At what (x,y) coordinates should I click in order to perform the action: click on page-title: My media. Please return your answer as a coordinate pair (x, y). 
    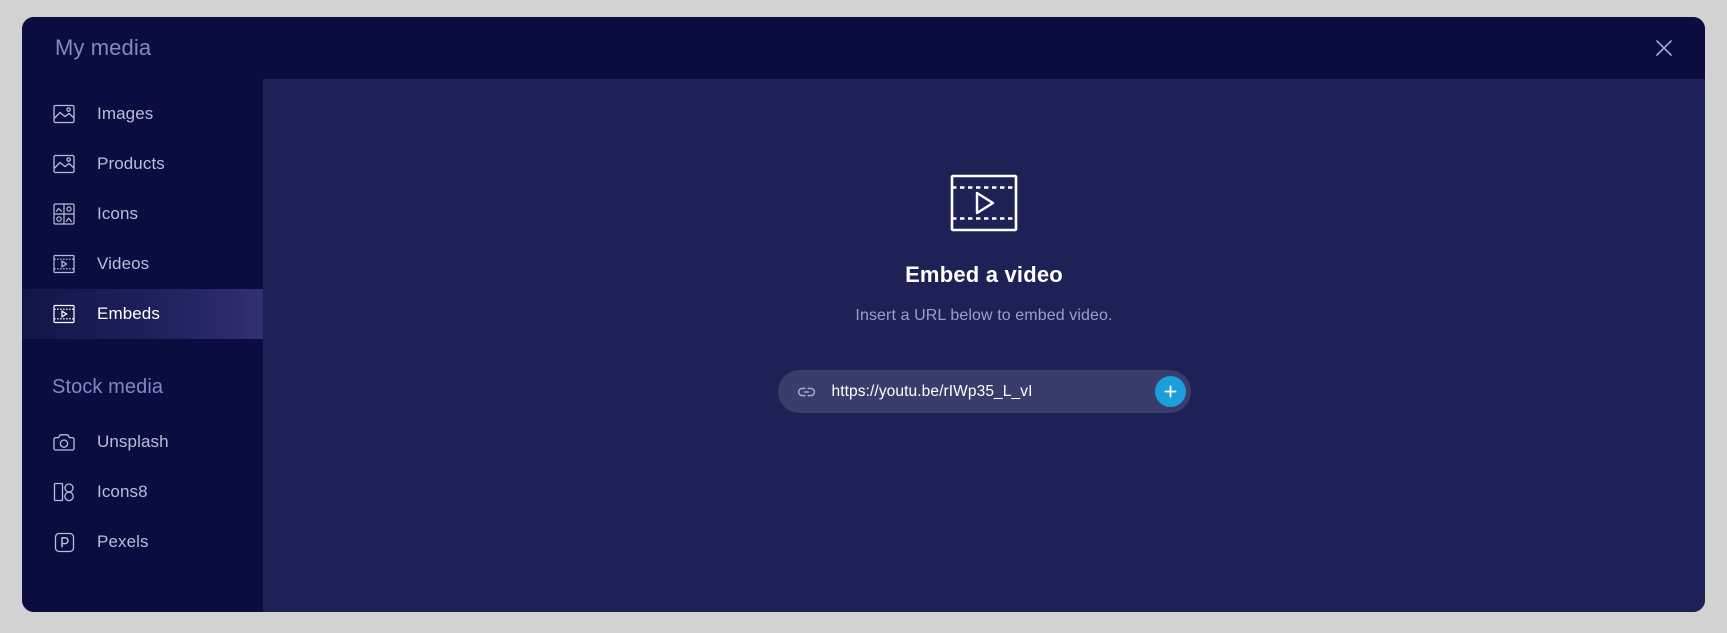
    Looking at the image, I should click on (103, 47).